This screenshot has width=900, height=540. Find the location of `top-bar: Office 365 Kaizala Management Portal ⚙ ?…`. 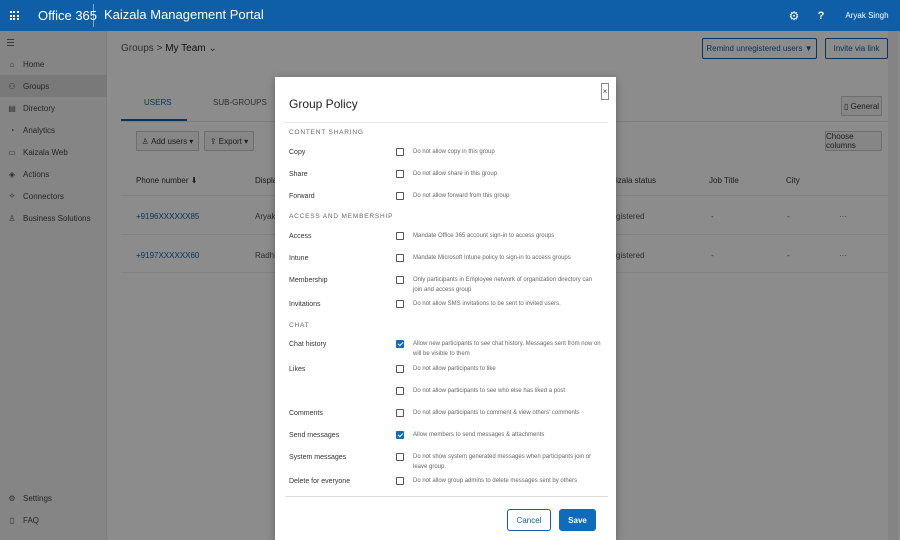

top-bar: Office 365 Kaizala Management Portal ⚙ ?… is located at coordinates (450, 15).